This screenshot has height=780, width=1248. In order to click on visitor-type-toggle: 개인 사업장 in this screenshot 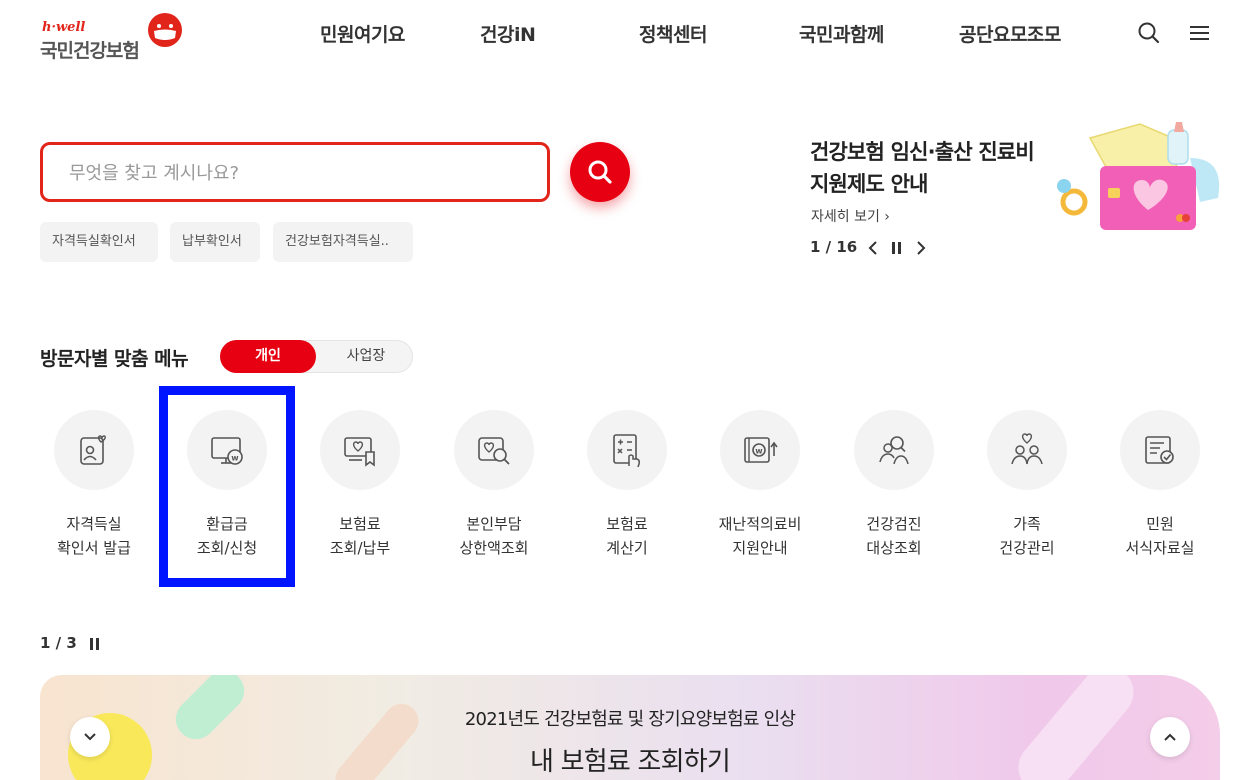, I will do `click(316, 356)`.